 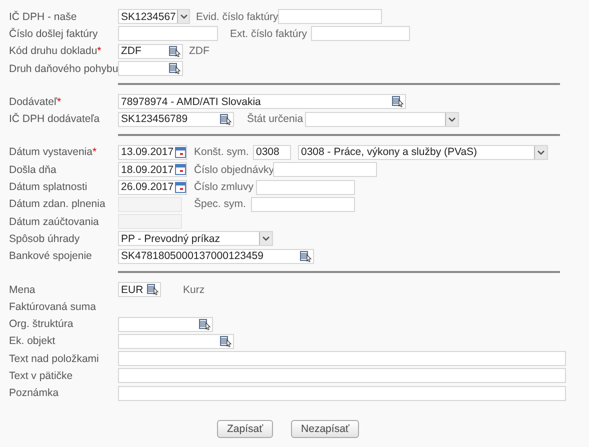 What do you see at coordinates (41, 376) in the screenshot?
I see `field-label: Text v pätičke` at bounding box center [41, 376].